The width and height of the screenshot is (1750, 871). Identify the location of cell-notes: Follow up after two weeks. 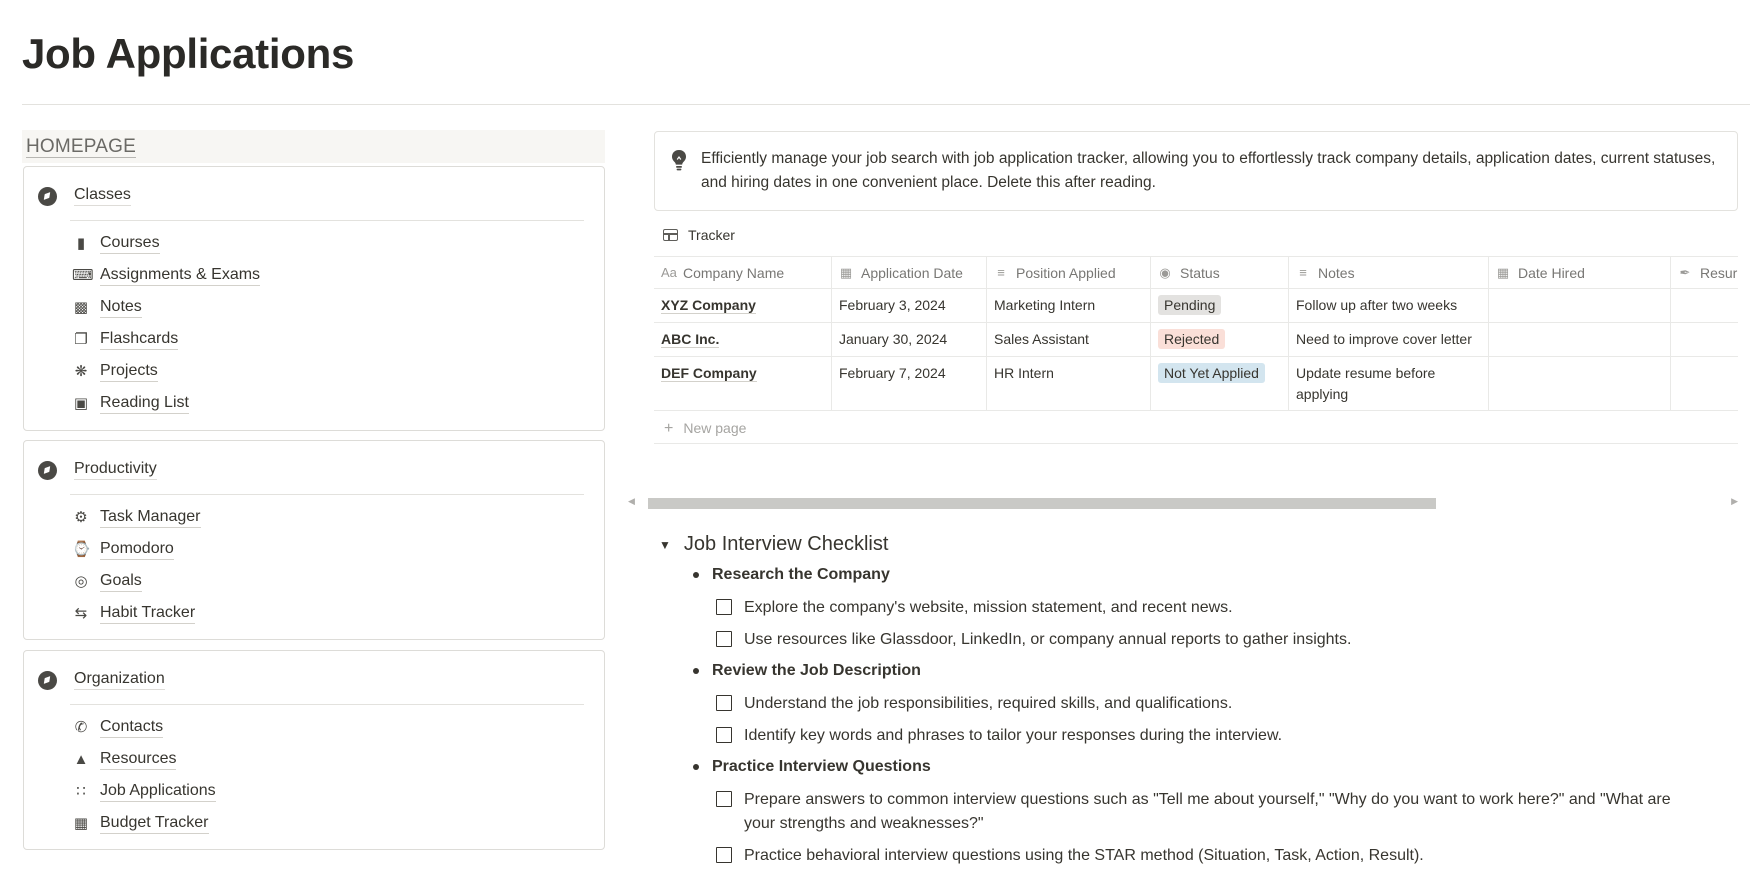
(1389, 305).